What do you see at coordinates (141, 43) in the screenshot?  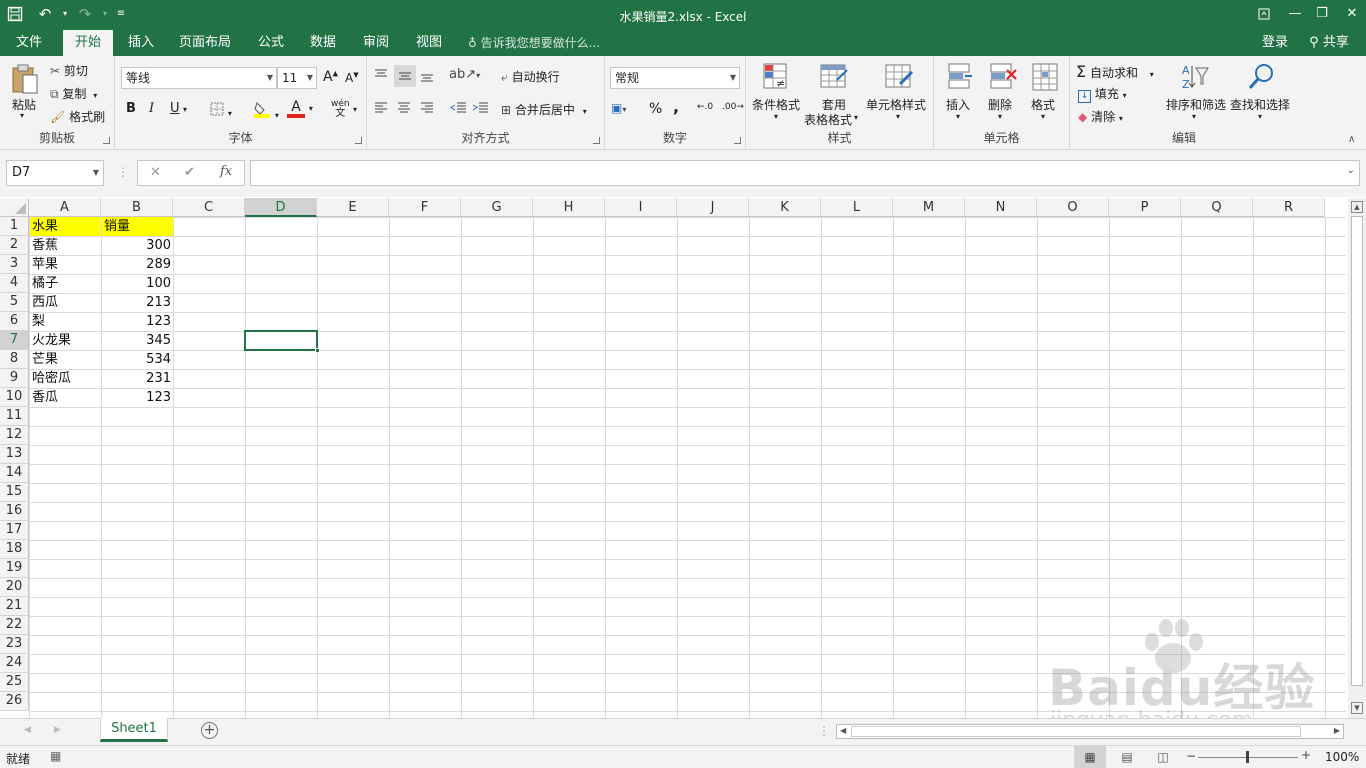 I see `tab-insert: 插入` at bounding box center [141, 43].